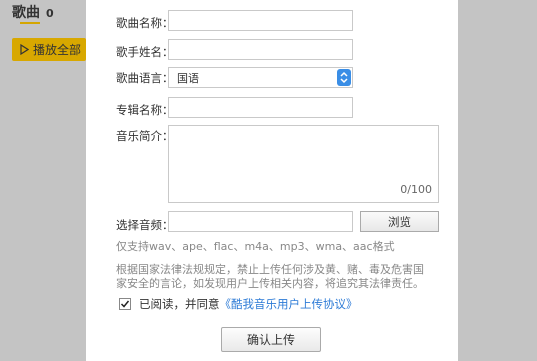 The image size is (537, 361). I want to click on intro-char-counter: 0/100, so click(416, 189).